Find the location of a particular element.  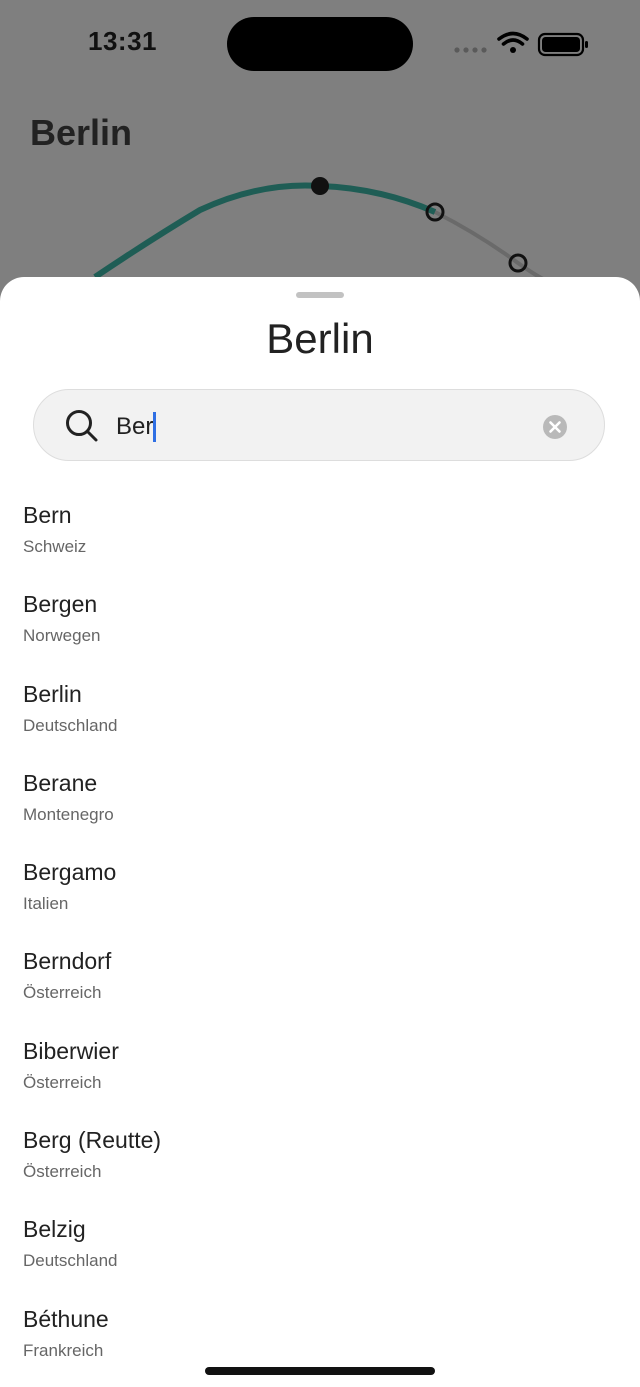

result-item: Berlin Deutschland is located at coordinates (320, 722).